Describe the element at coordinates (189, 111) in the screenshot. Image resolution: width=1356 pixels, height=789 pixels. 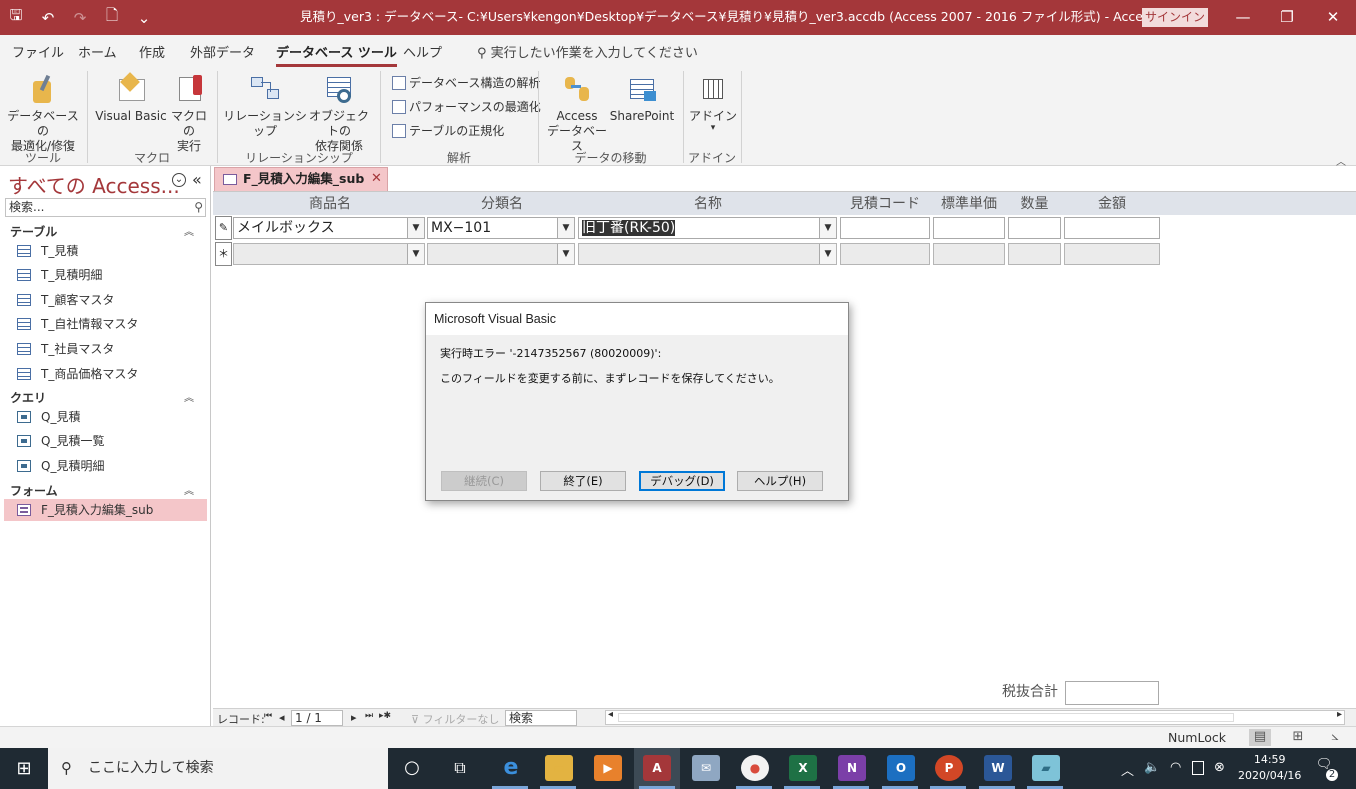
I see `run-macro-button: マクロの 実行` at that location.